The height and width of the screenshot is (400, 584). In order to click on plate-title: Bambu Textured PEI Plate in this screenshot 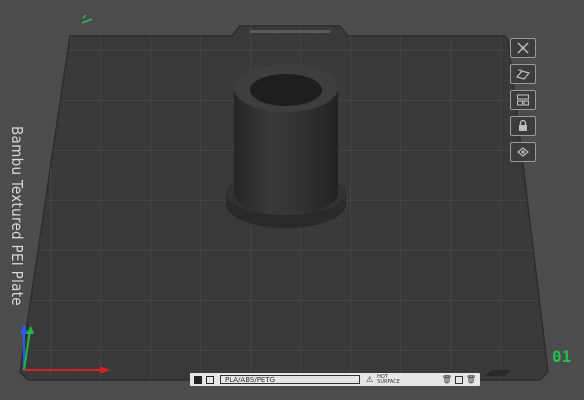, I will do `click(17, 216)`.